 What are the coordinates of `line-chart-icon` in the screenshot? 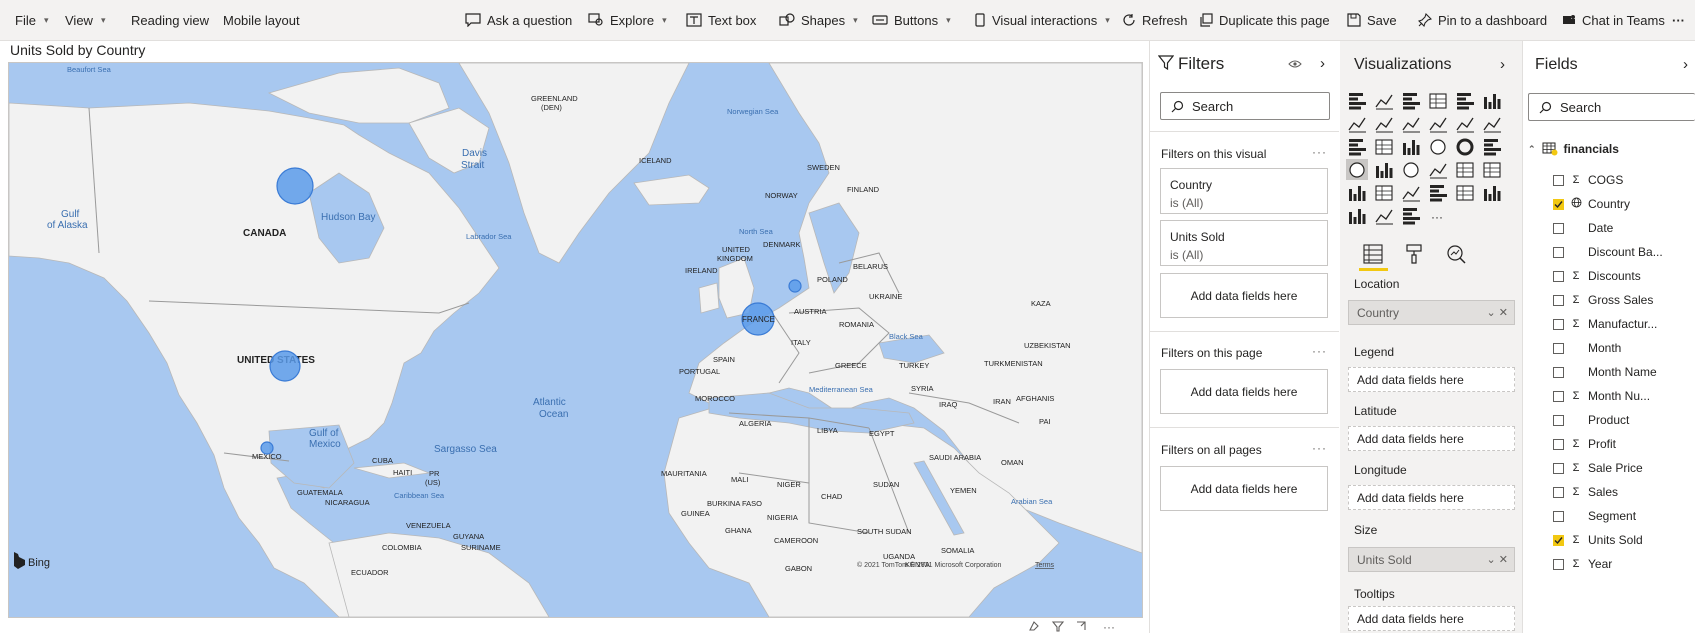 It's located at (1357, 125).